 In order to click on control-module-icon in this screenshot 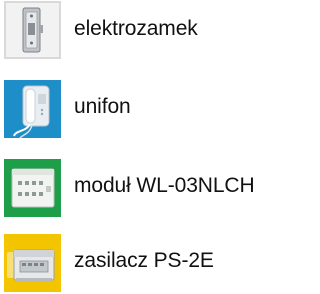, I will do `click(32, 188)`.